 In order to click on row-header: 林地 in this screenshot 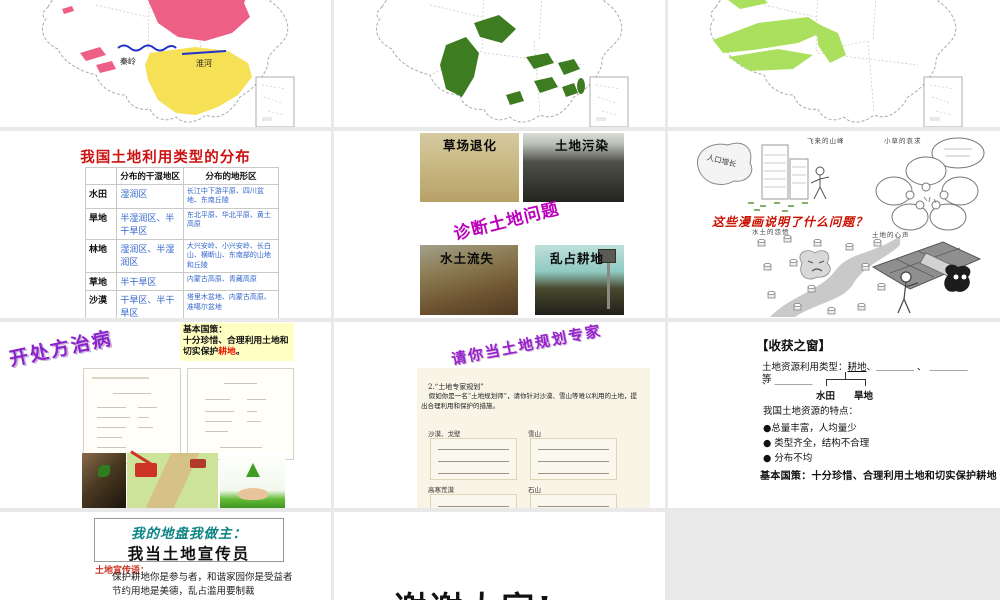, I will do `click(101, 256)`.